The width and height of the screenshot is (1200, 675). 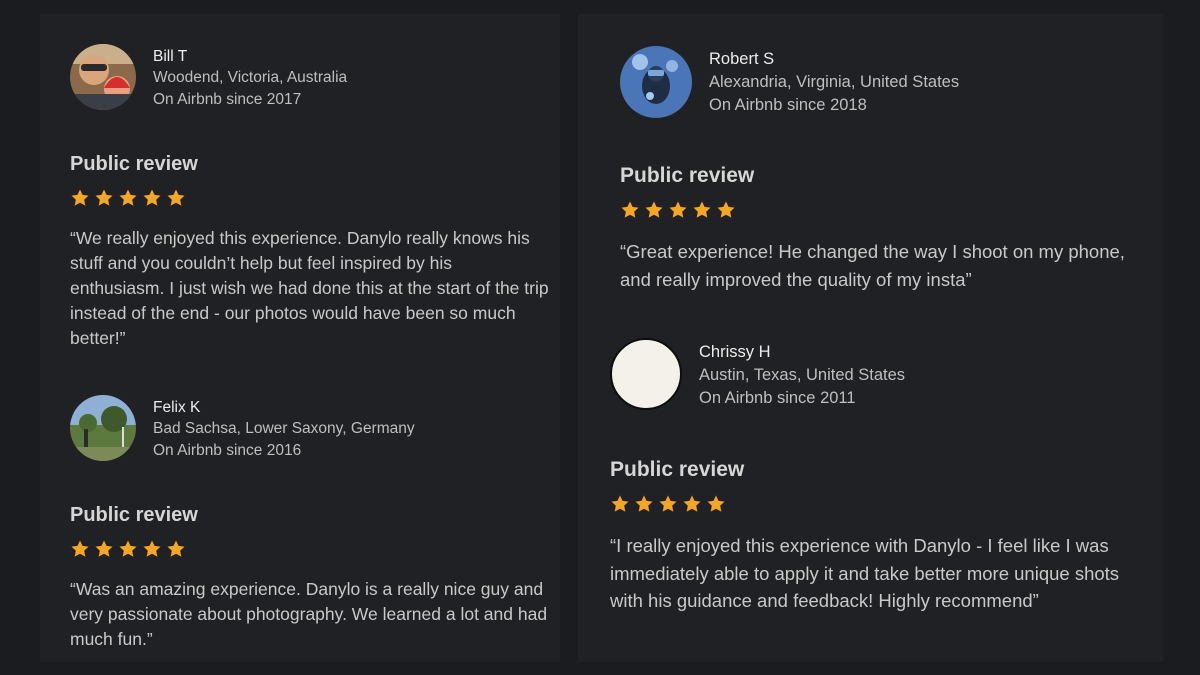 What do you see at coordinates (227, 99) in the screenshot?
I see `reviewer-member-since: On Airbnb since 2017` at bounding box center [227, 99].